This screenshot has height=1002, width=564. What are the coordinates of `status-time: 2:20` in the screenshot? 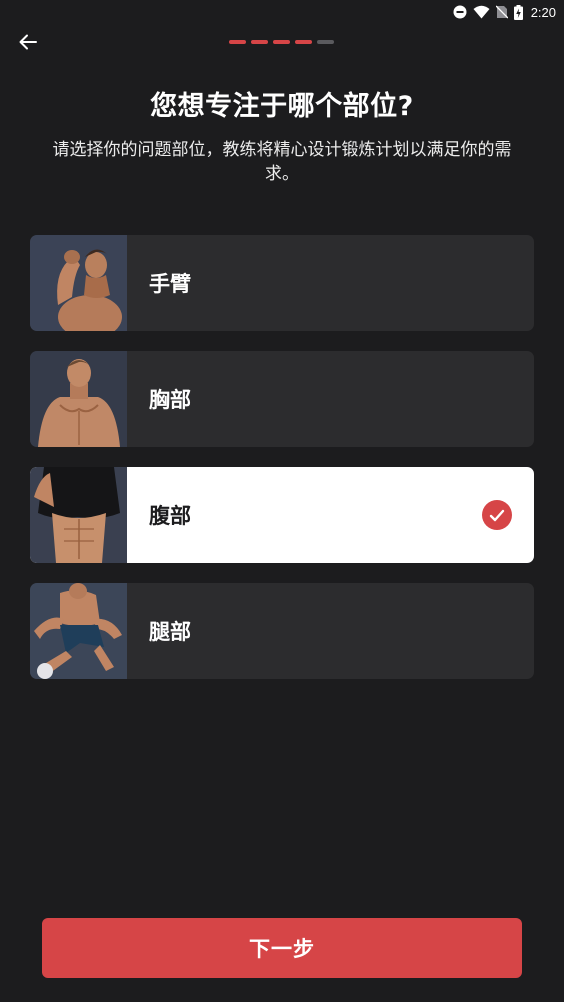 It's located at (543, 12).